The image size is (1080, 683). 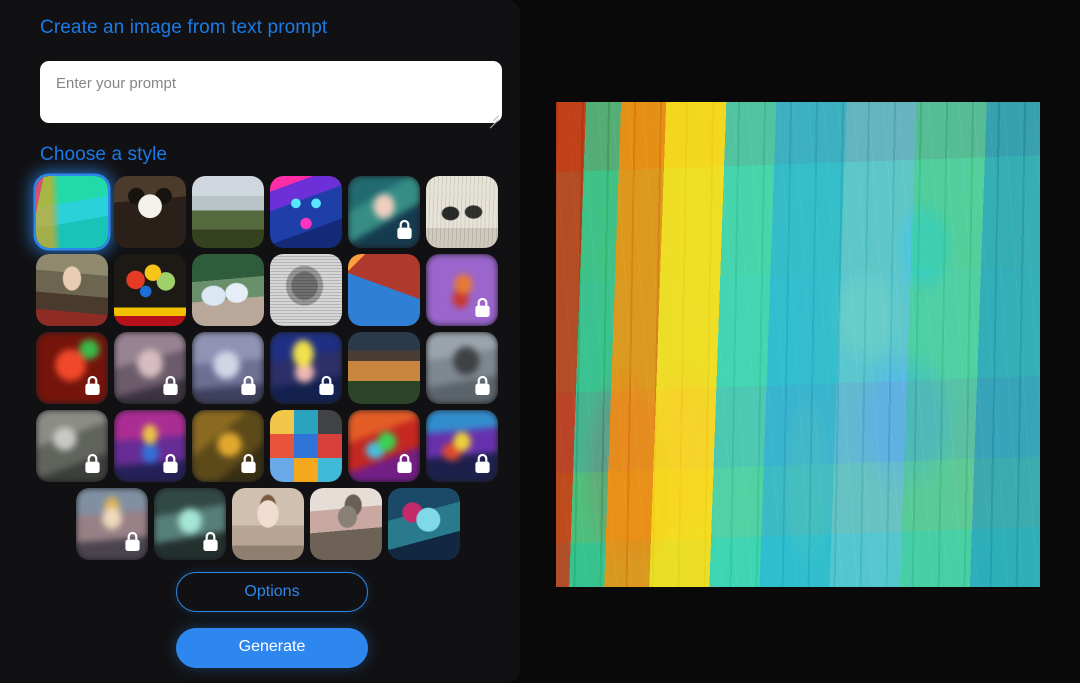 I want to click on style-gold-swirl, so click(x=228, y=446).